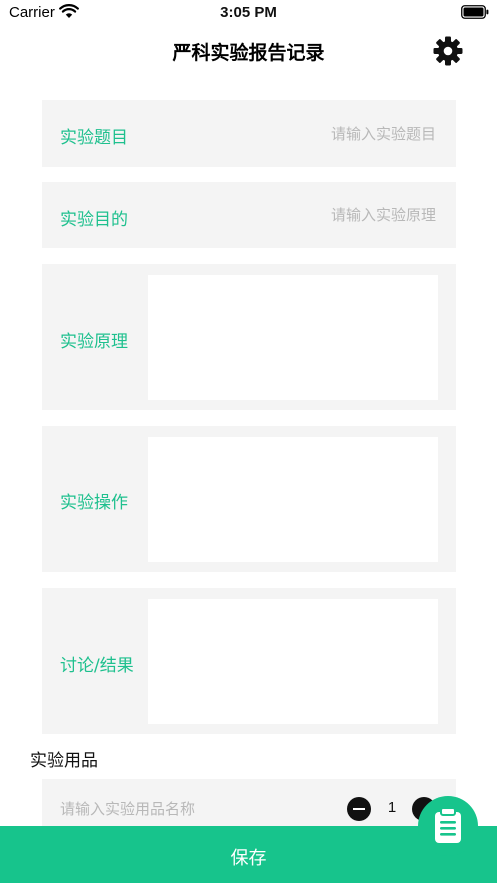 Image resolution: width=497 pixels, height=883 pixels. I want to click on purpose-input, so click(316, 215).